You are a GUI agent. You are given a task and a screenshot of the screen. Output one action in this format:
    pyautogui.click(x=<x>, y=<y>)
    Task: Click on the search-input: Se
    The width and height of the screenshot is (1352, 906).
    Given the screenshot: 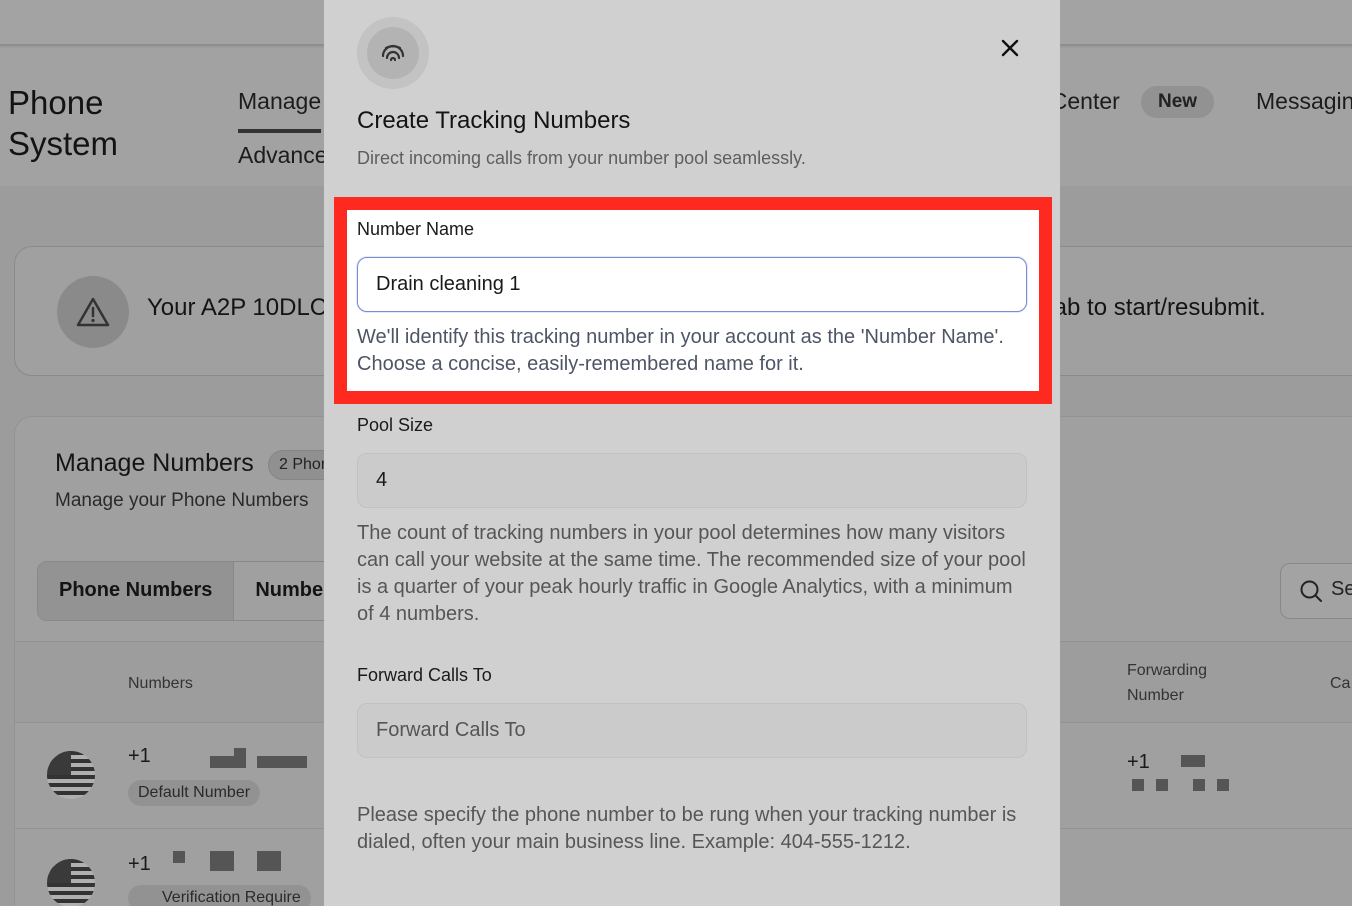 What is the action you would take?
    pyautogui.click(x=1316, y=591)
    